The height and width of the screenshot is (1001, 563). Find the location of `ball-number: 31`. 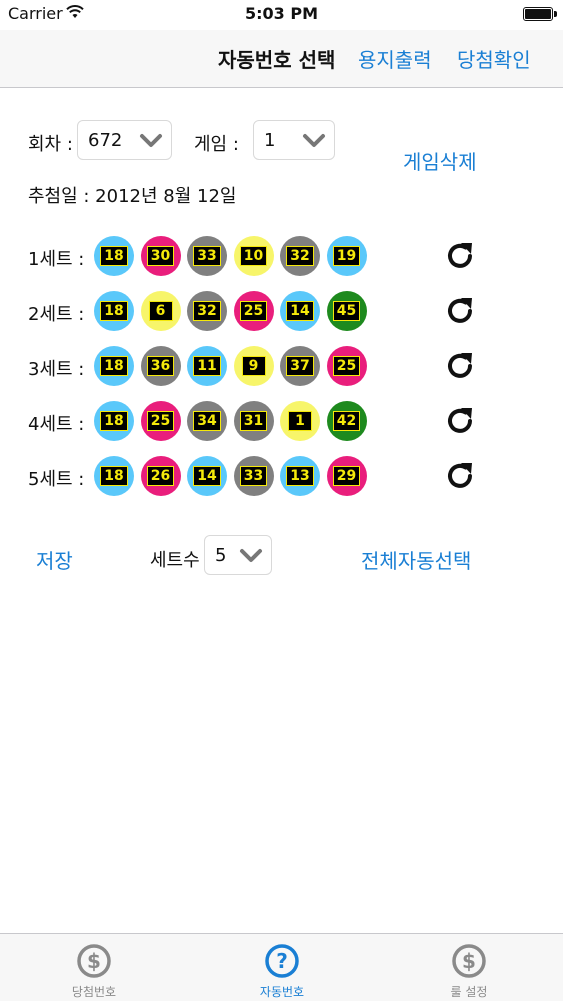

ball-number: 31 is located at coordinates (253, 421).